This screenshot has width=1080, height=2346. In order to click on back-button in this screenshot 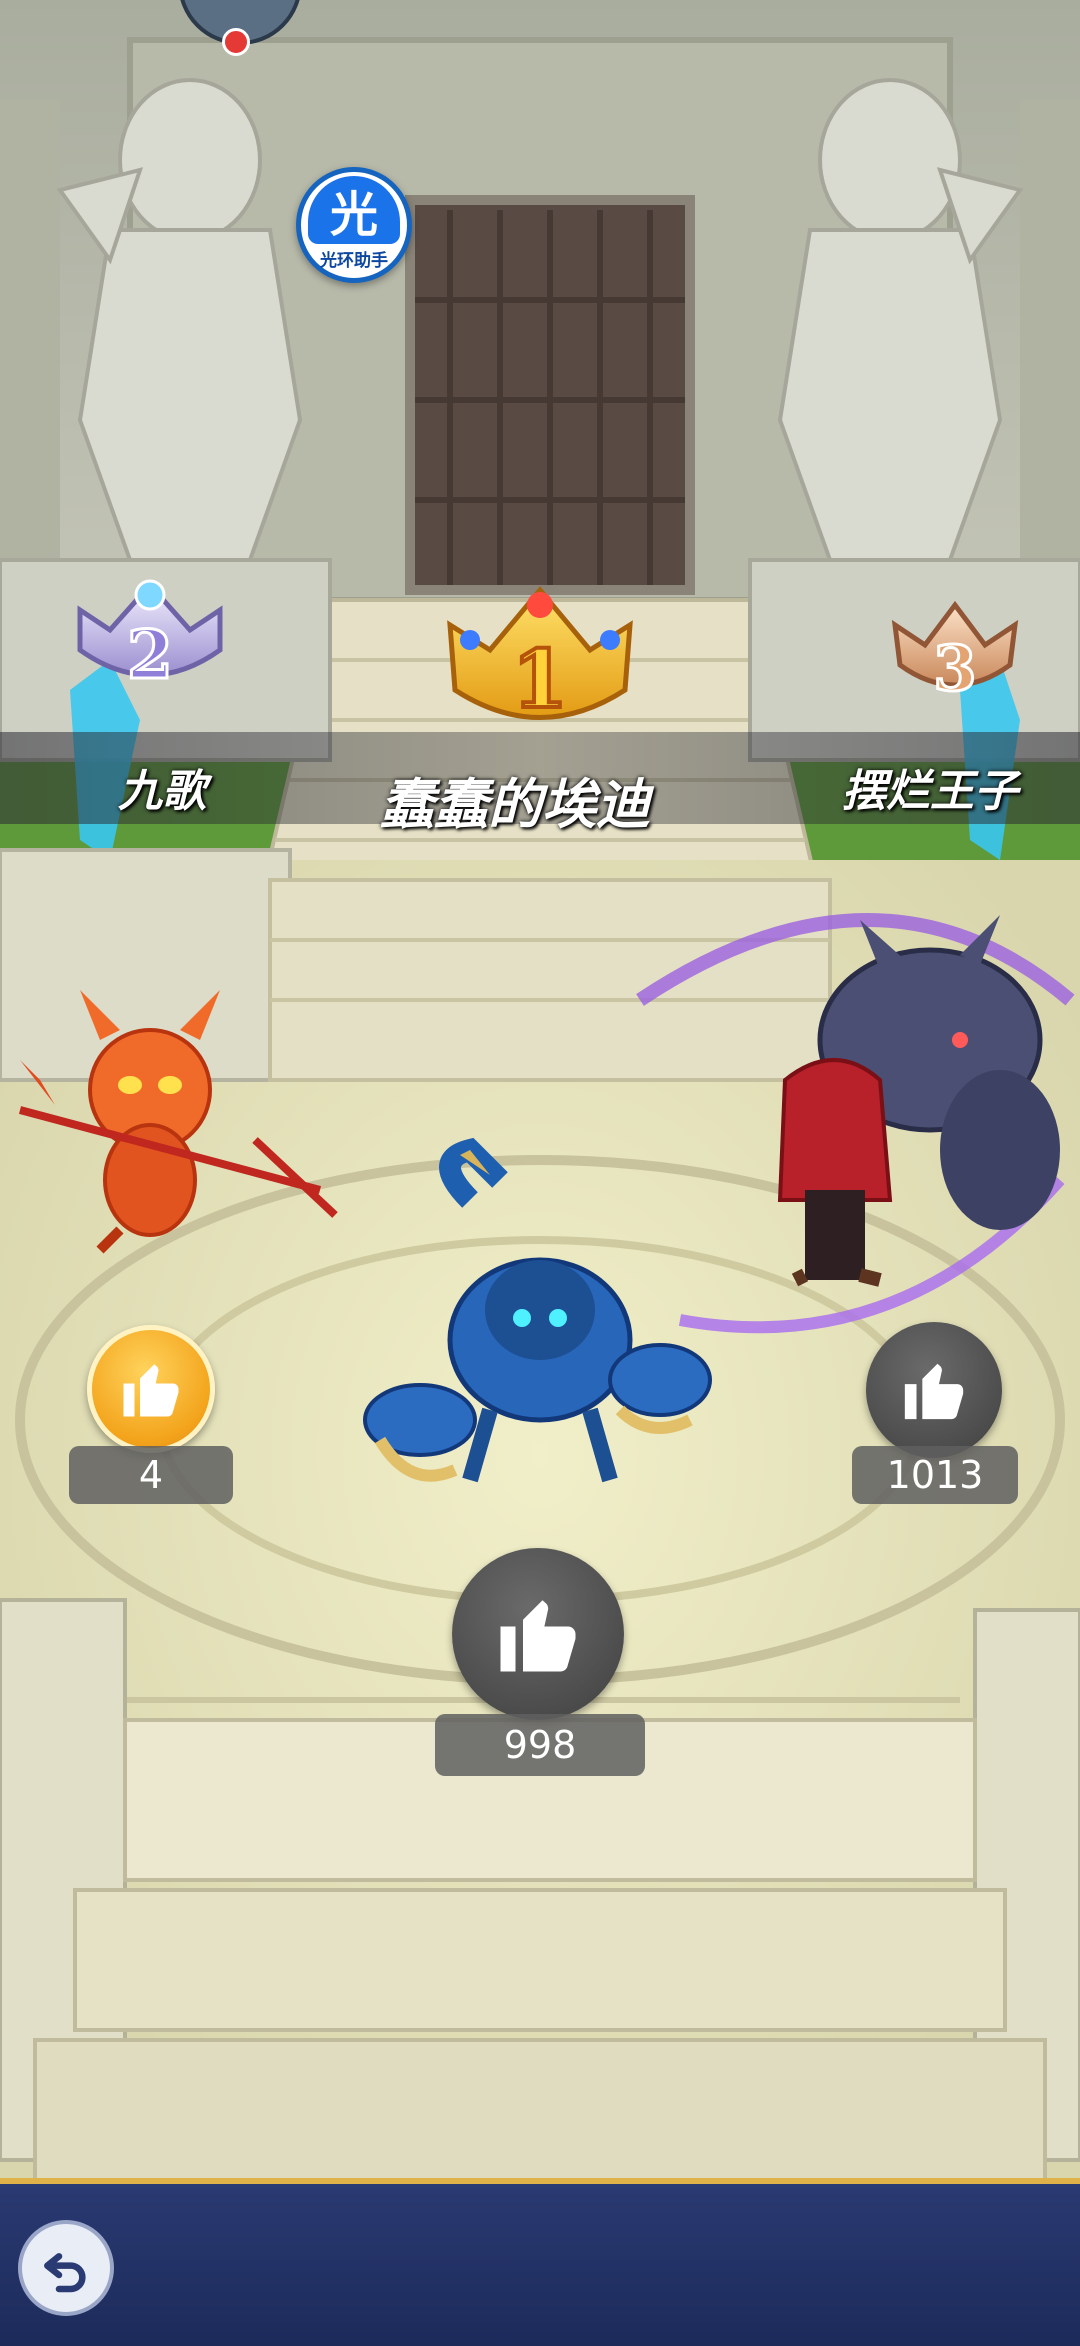, I will do `click(66, 2268)`.